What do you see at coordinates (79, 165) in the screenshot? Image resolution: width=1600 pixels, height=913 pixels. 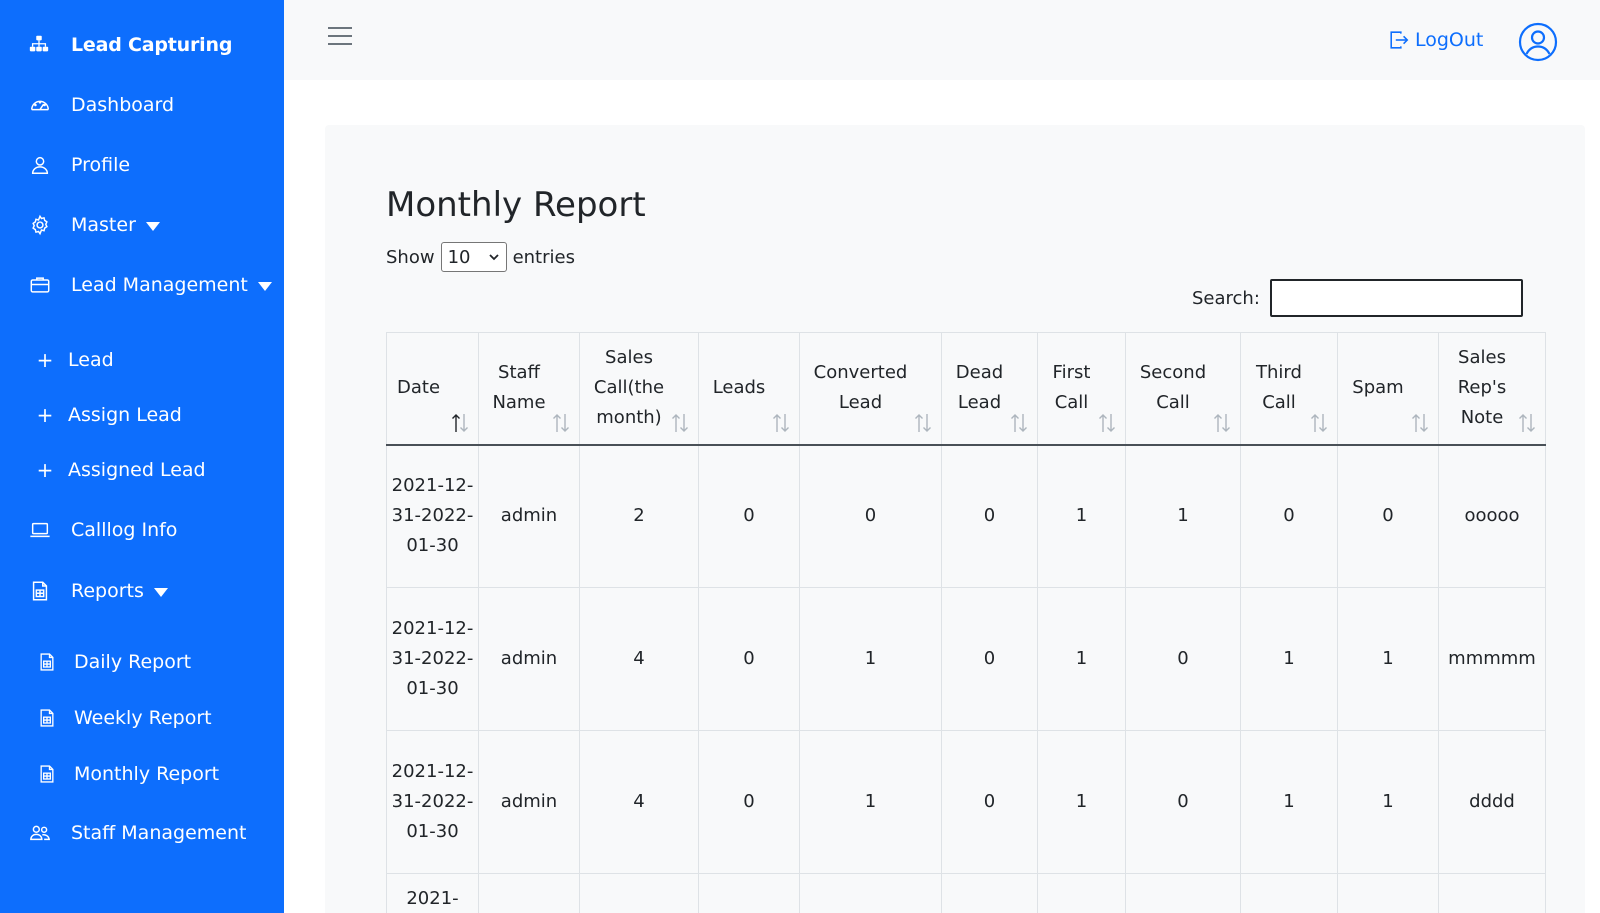 I see `sidebar-item-profile: Profile` at bounding box center [79, 165].